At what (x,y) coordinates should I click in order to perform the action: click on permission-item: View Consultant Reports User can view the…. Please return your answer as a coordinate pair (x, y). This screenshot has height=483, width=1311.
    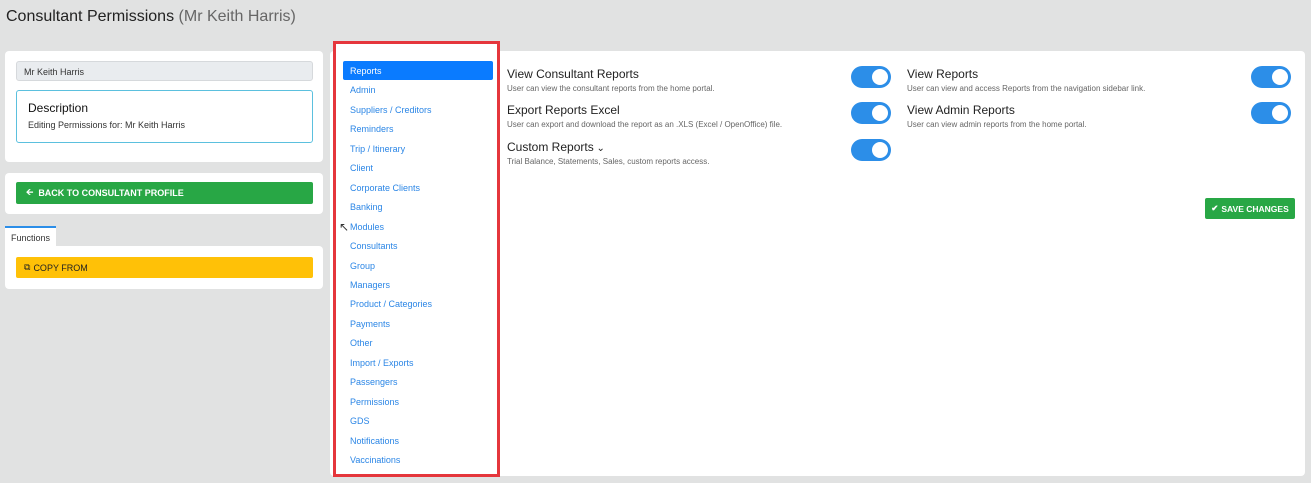
    Looking at the image, I should click on (611, 80).